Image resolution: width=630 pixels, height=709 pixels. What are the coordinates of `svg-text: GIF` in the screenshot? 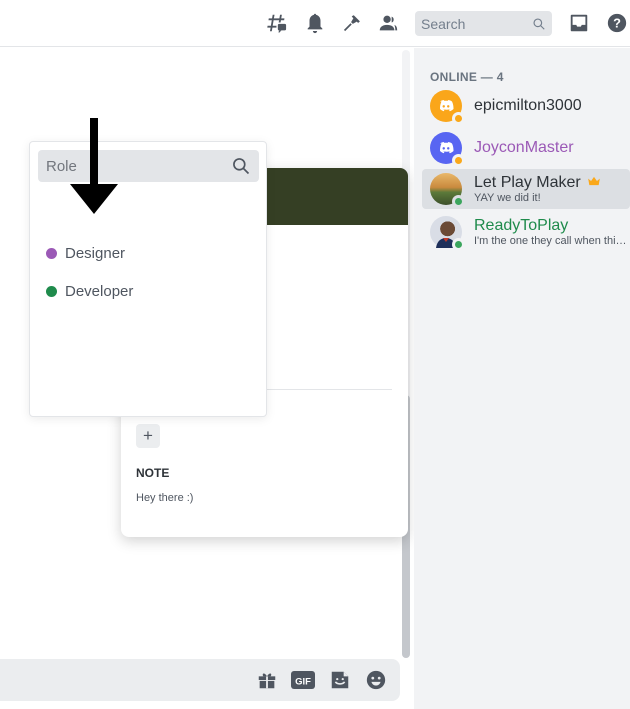 It's located at (303, 682).